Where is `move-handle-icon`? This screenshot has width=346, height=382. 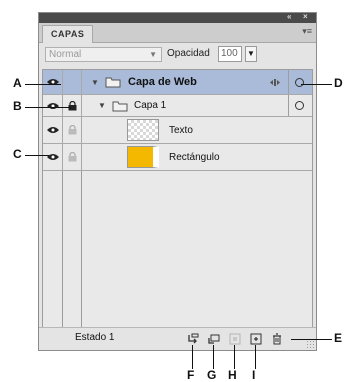 move-handle-icon is located at coordinates (275, 82).